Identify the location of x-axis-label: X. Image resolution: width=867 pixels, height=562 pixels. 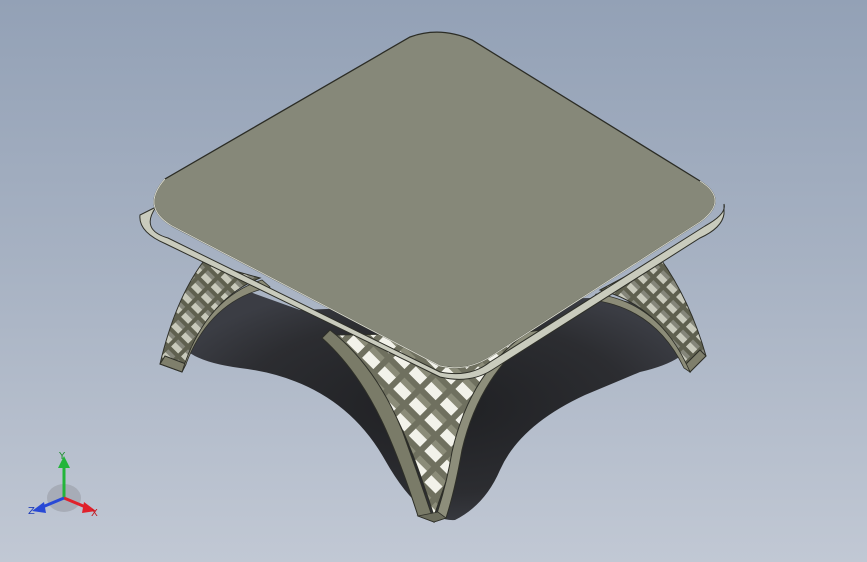
(94, 513).